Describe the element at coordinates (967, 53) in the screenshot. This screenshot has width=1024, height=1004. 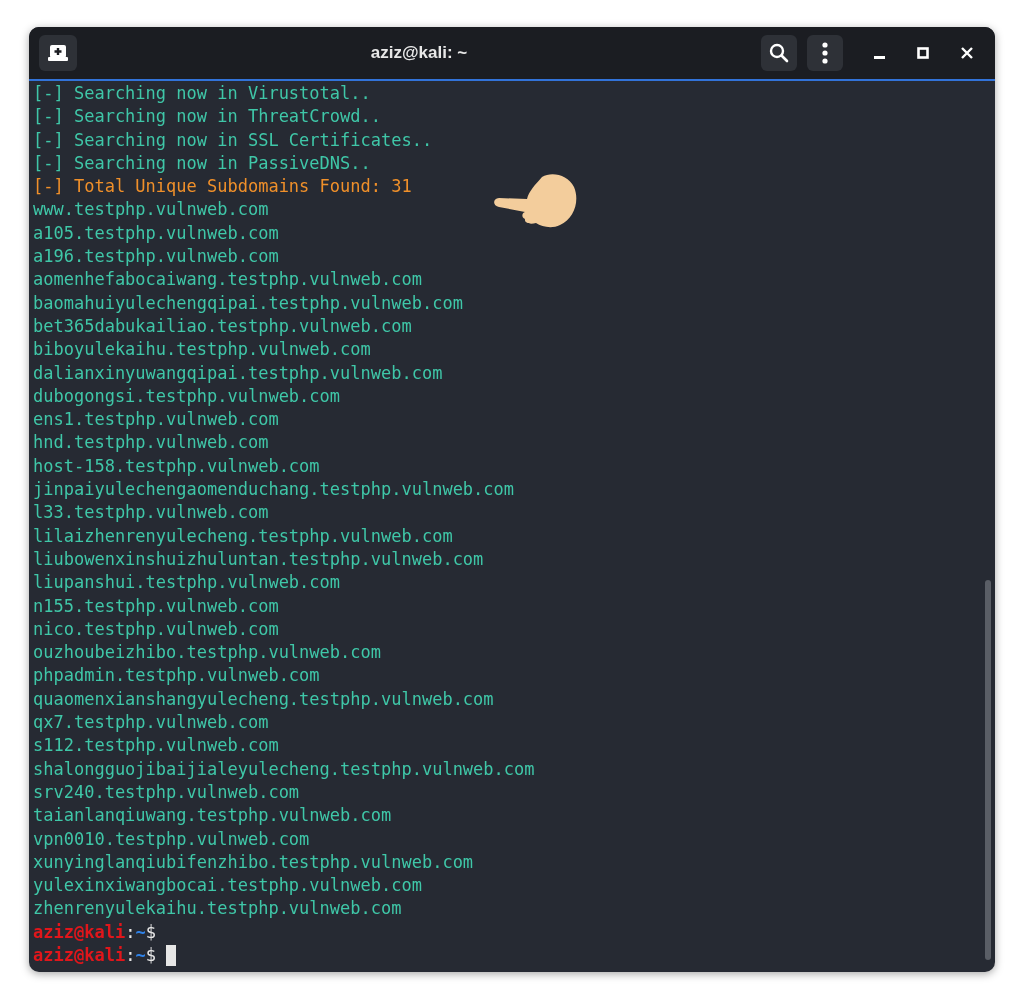
I see `close-icon` at that location.